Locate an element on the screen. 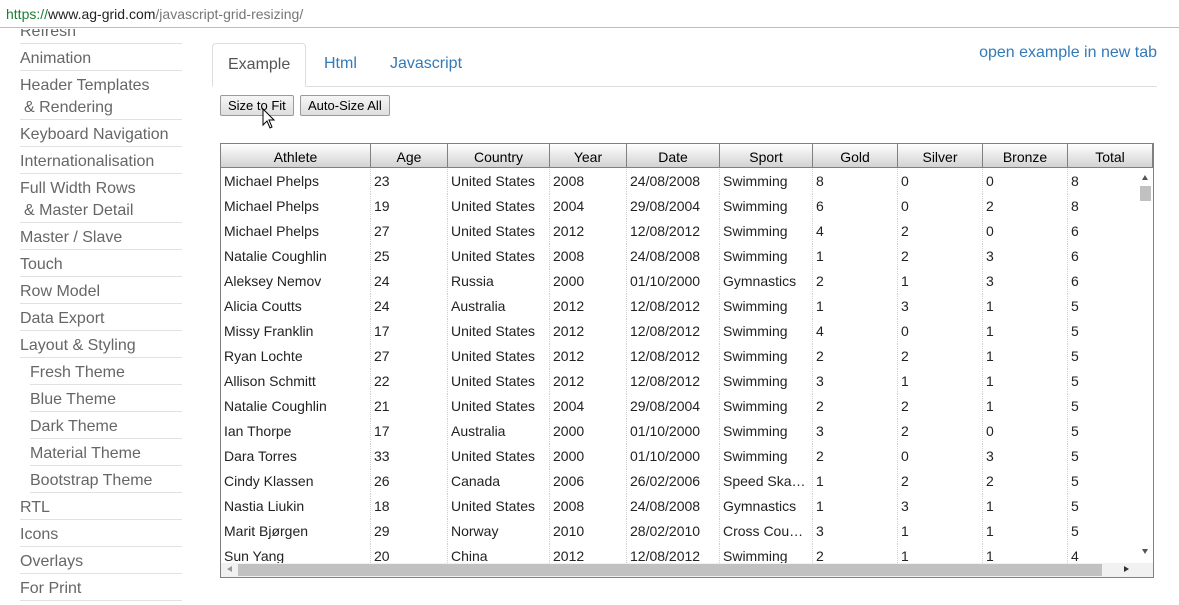 The image size is (1179, 605). table-cell: Alicia Coutts is located at coordinates (296, 306).